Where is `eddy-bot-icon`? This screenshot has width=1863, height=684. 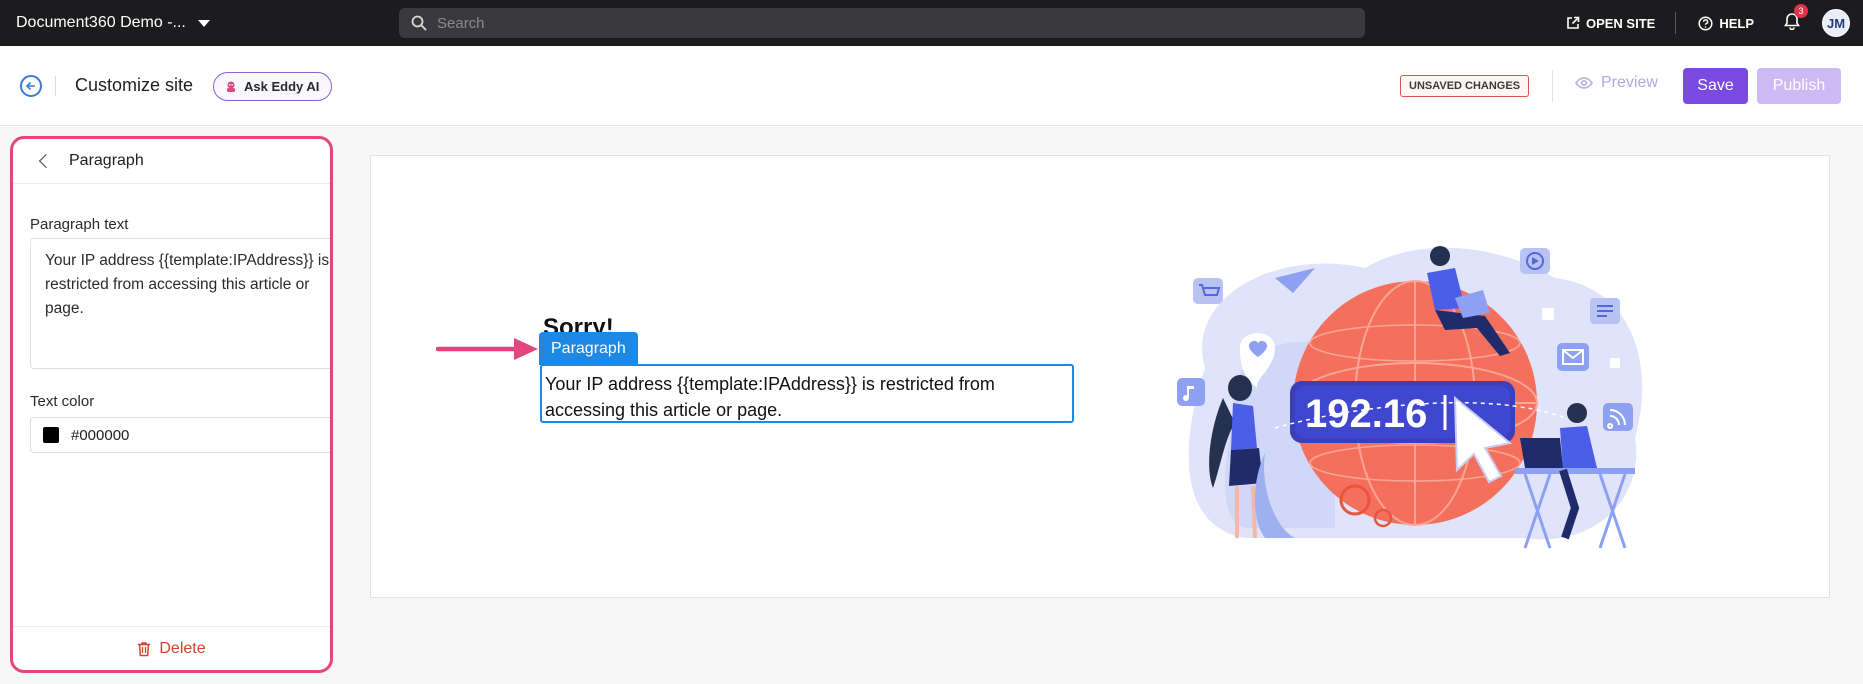 eddy-bot-icon is located at coordinates (231, 86).